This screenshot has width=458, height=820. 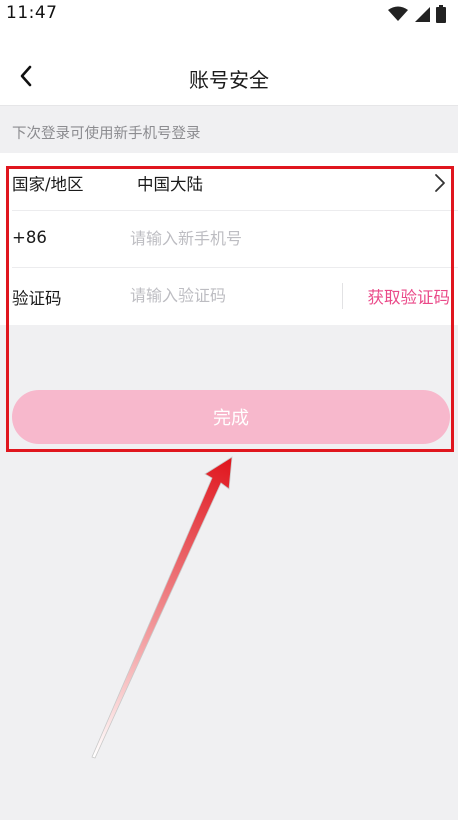 I want to click on battery-icon, so click(x=441, y=14).